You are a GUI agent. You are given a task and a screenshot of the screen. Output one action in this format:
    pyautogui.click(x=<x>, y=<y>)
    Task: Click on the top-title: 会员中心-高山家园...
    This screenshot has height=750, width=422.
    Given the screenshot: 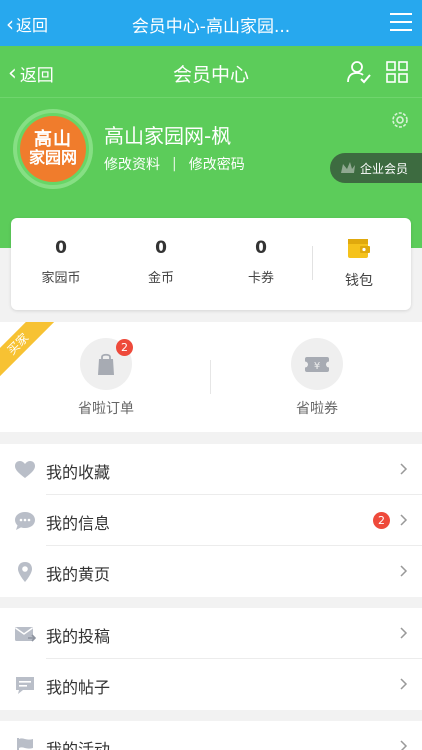 What is the action you would take?
    pyautogui.click(x=211, y=27)
    